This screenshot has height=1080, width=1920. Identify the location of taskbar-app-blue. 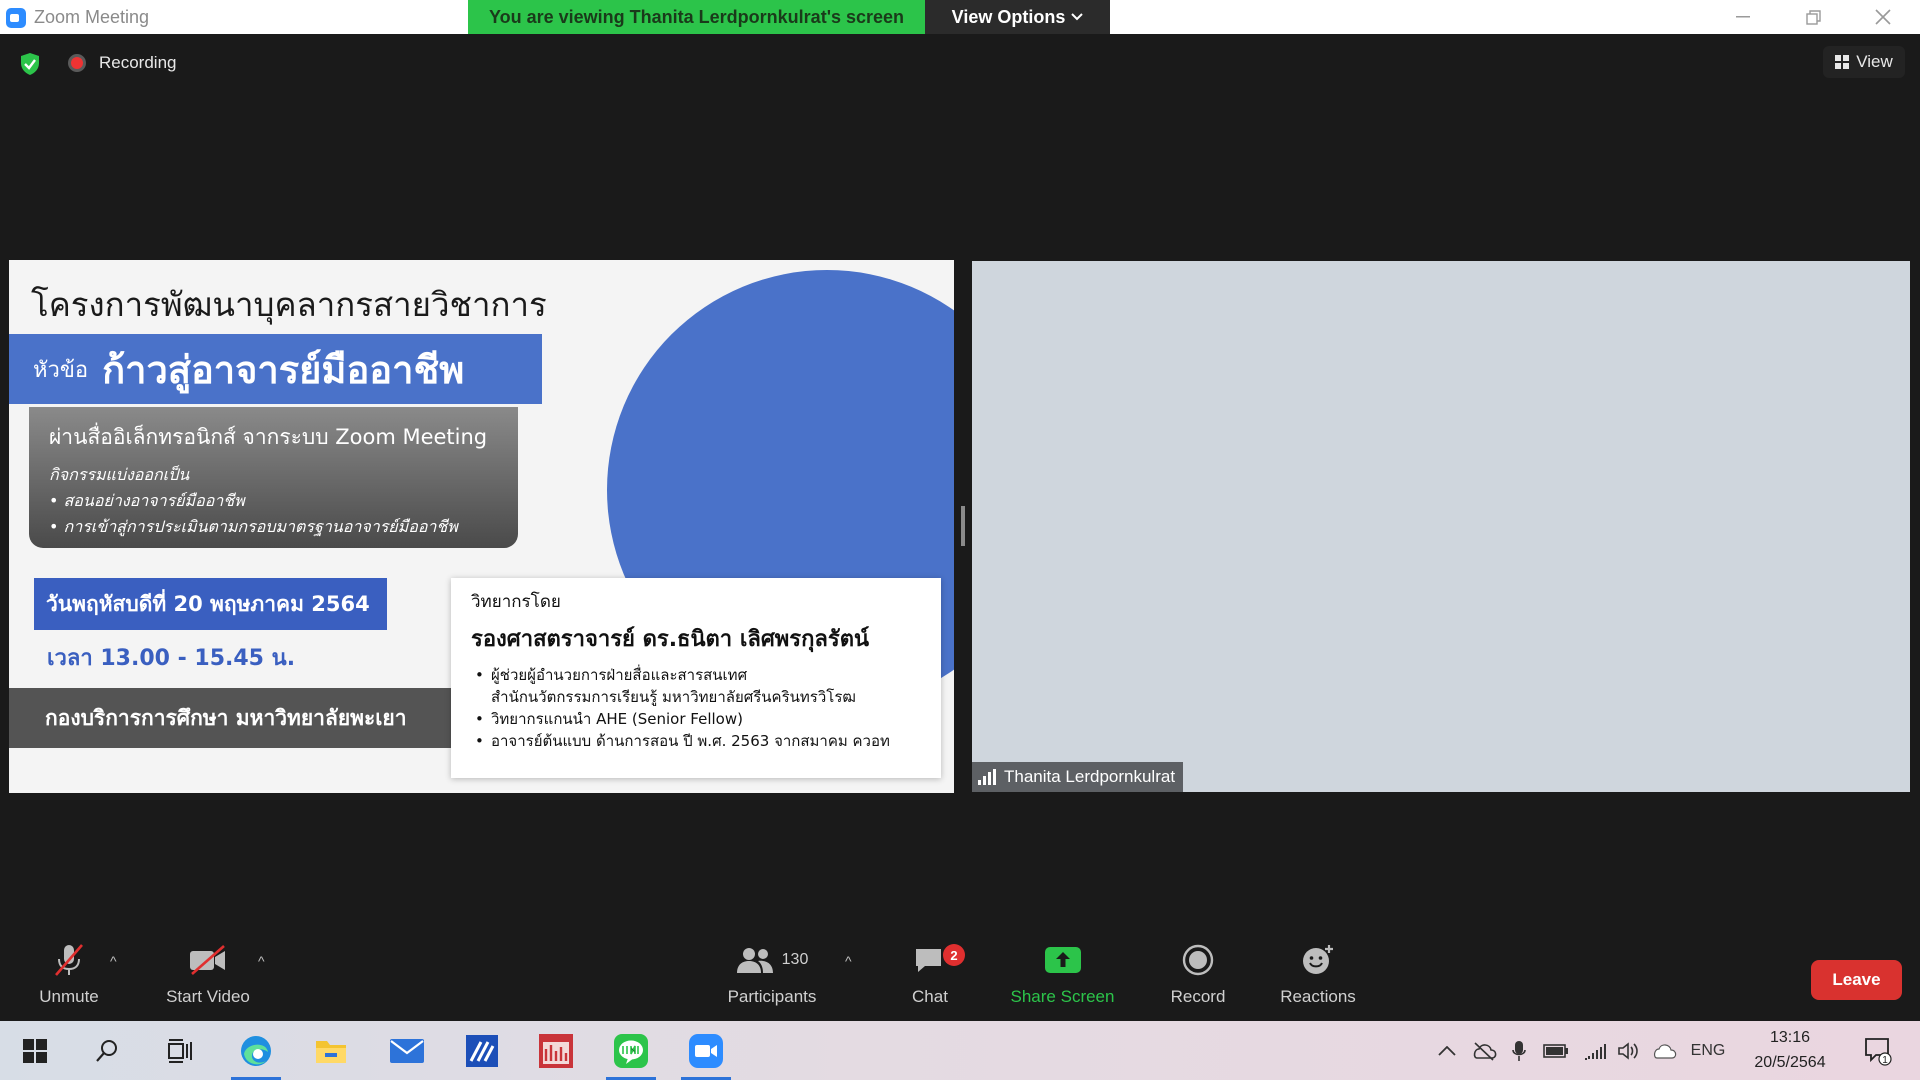
(482, 1050).